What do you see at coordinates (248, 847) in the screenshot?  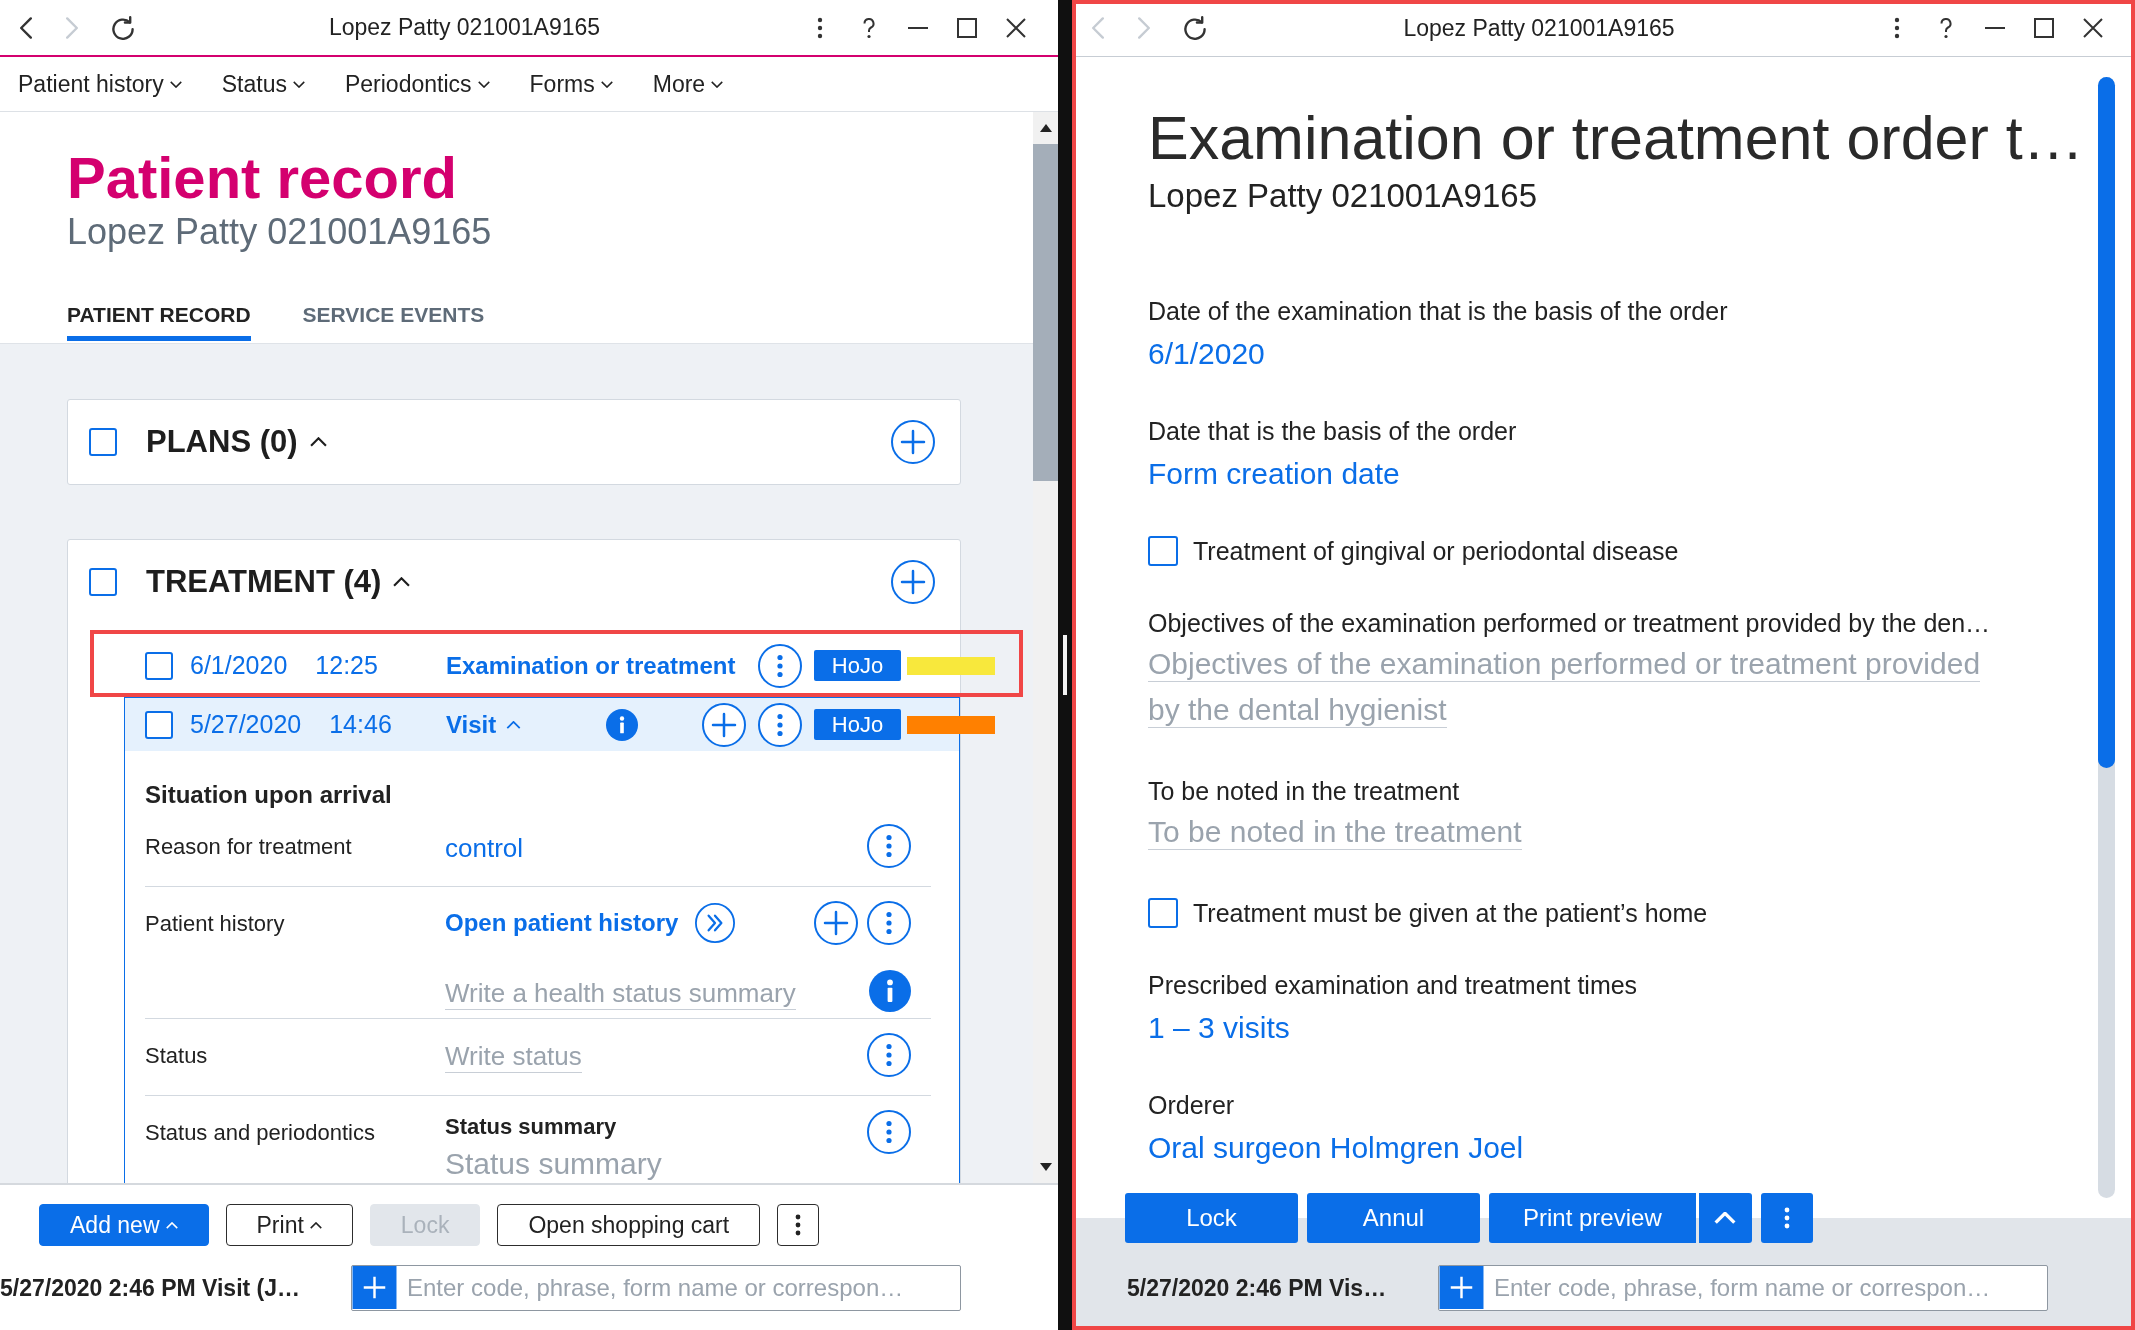 I see `field-label: Reason for treatment` at bounding box center [248, 847].